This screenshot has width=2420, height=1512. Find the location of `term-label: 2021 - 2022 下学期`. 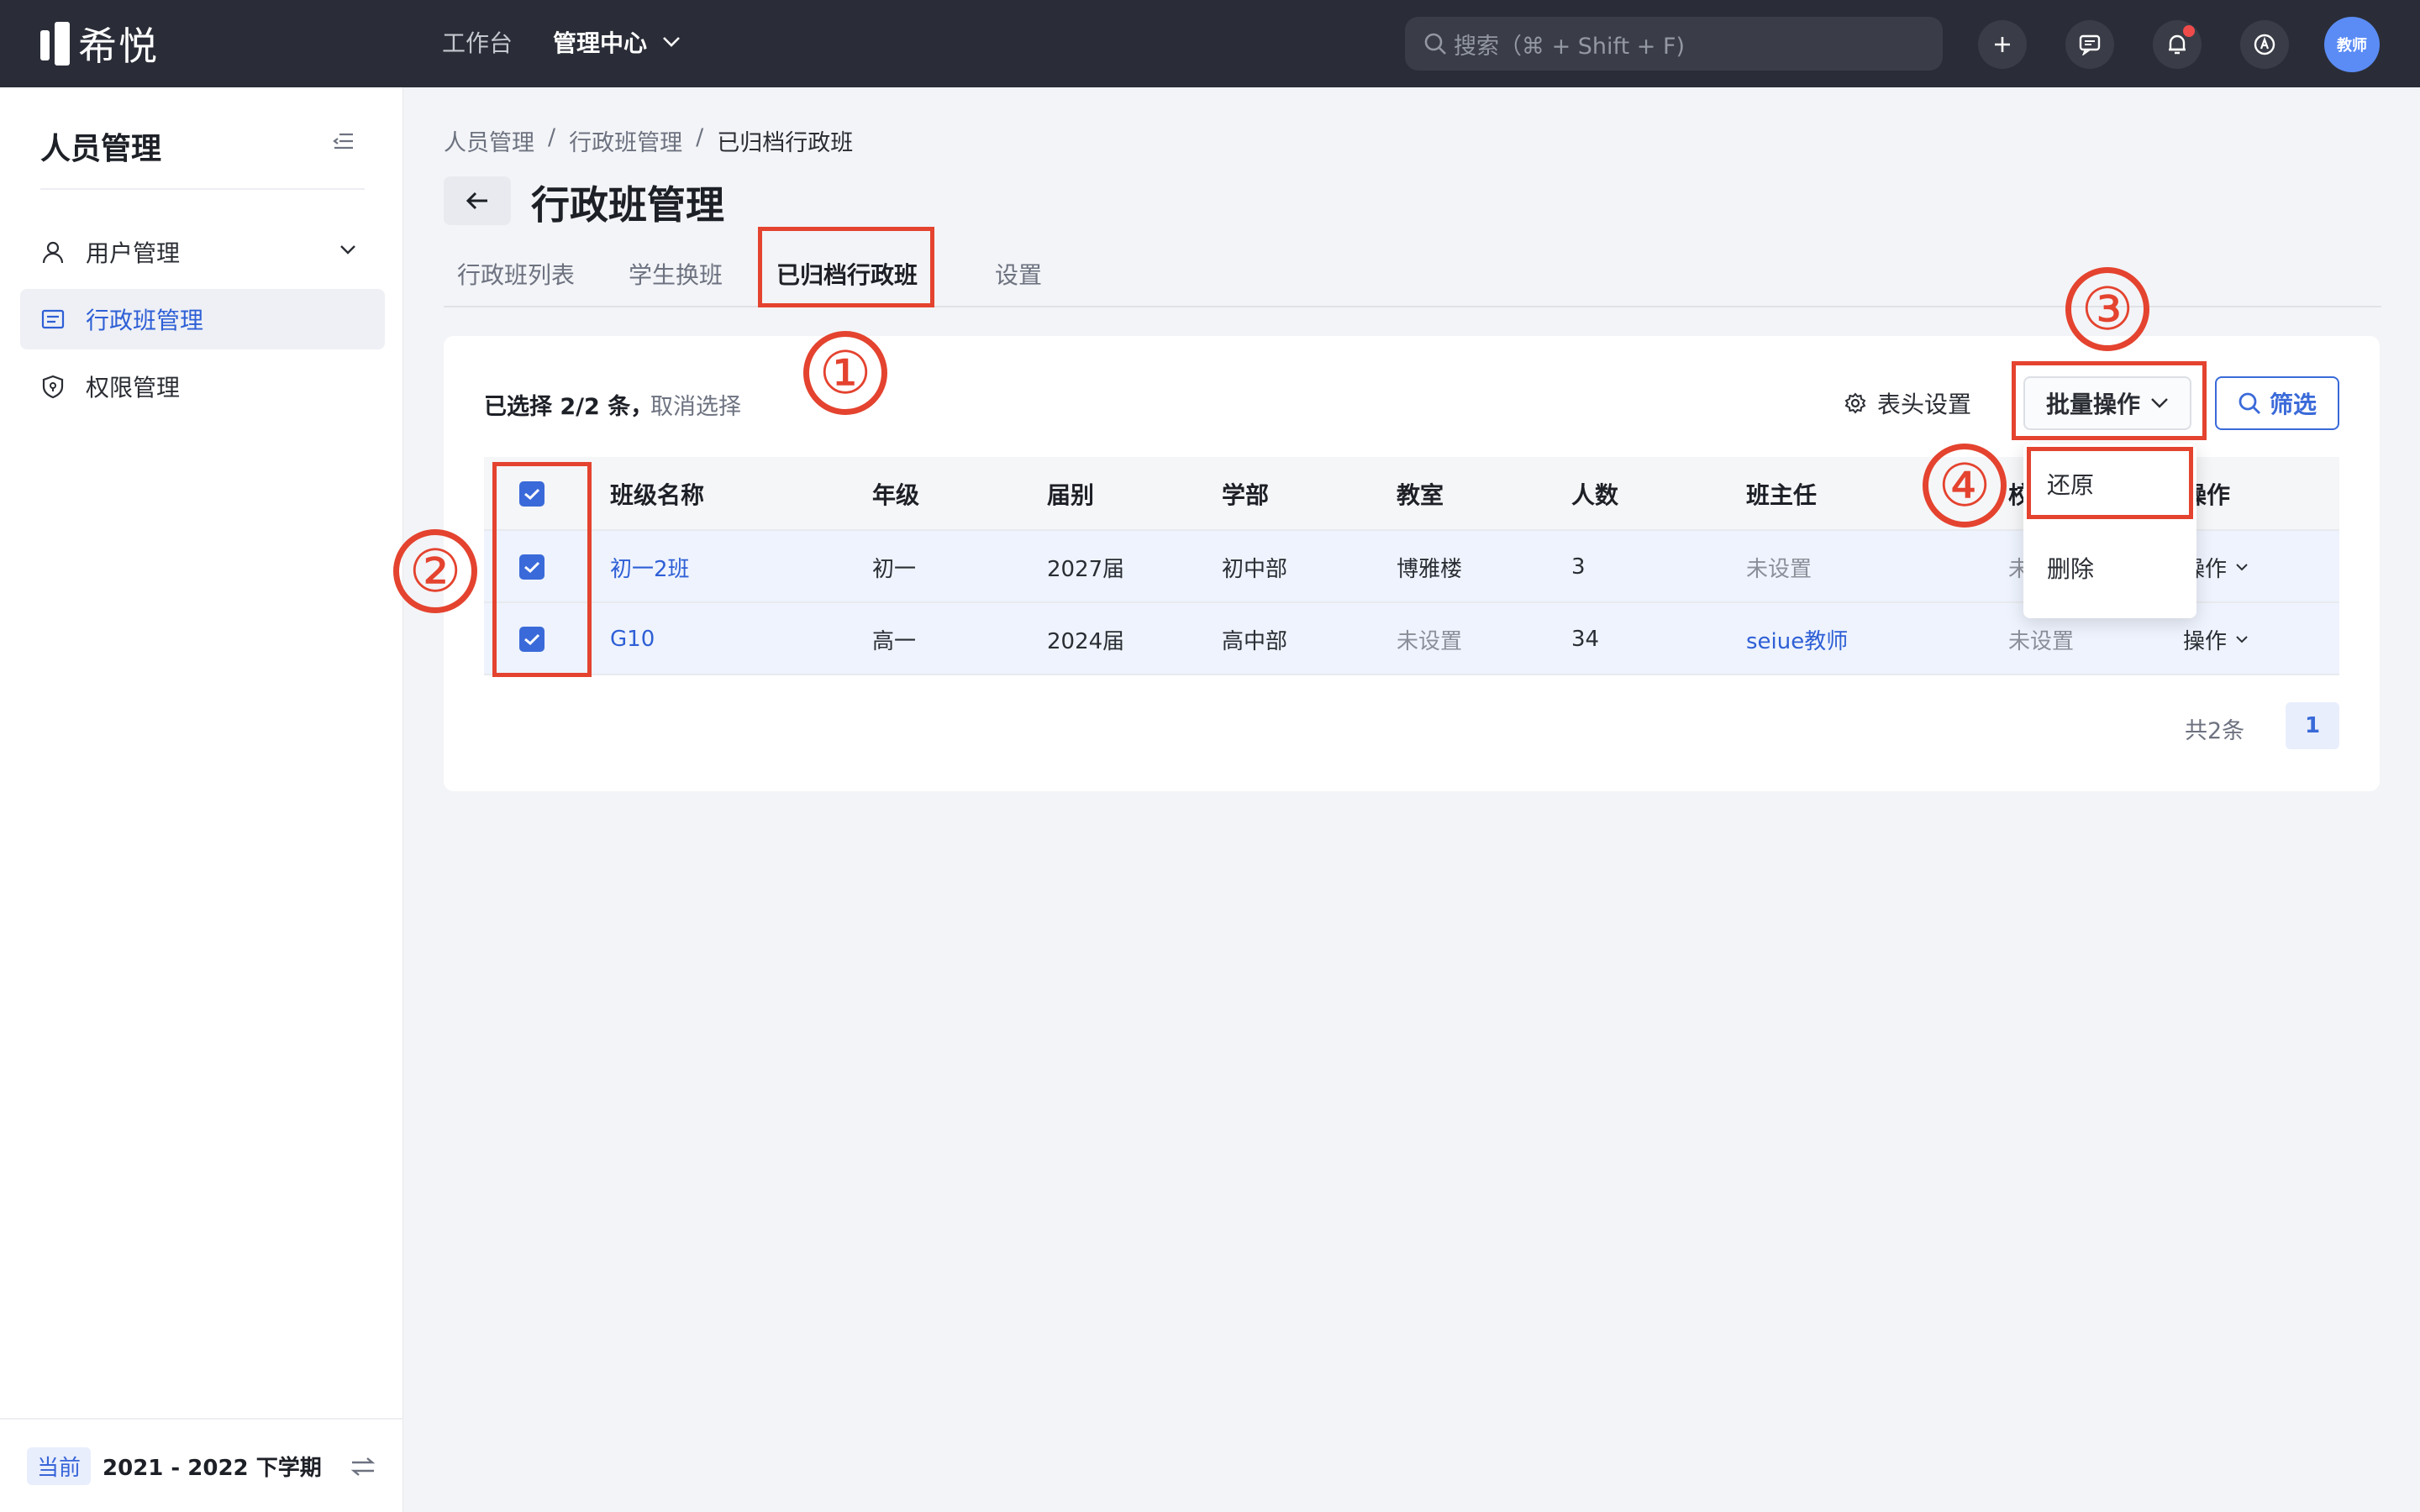

term-label: 2021 - 2022 下学期 is located at coordinates (212, 1468).